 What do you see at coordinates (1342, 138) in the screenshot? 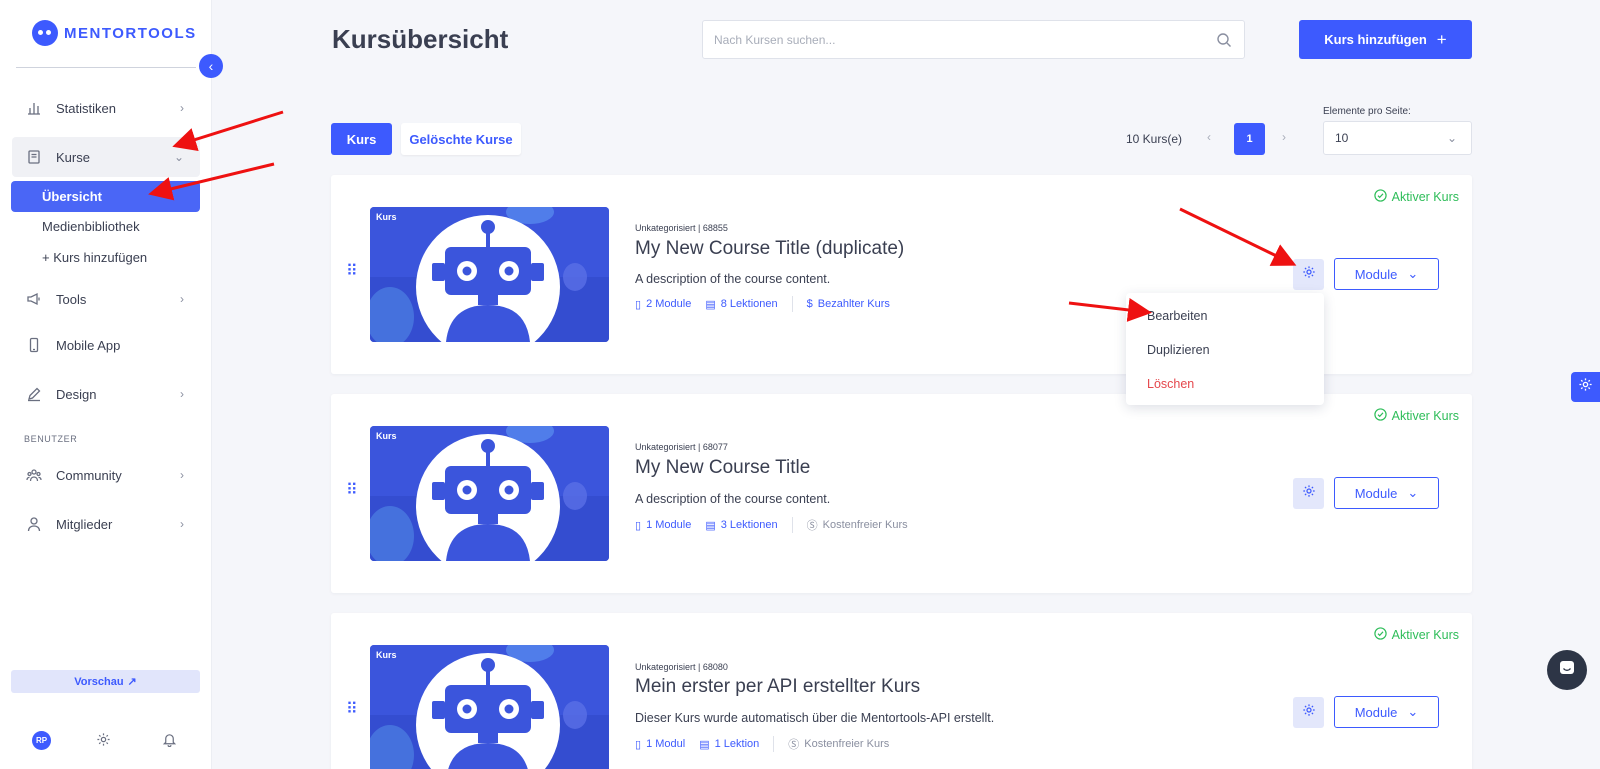
I see `per-page-value: 10` at bounding box center [1342, 138].